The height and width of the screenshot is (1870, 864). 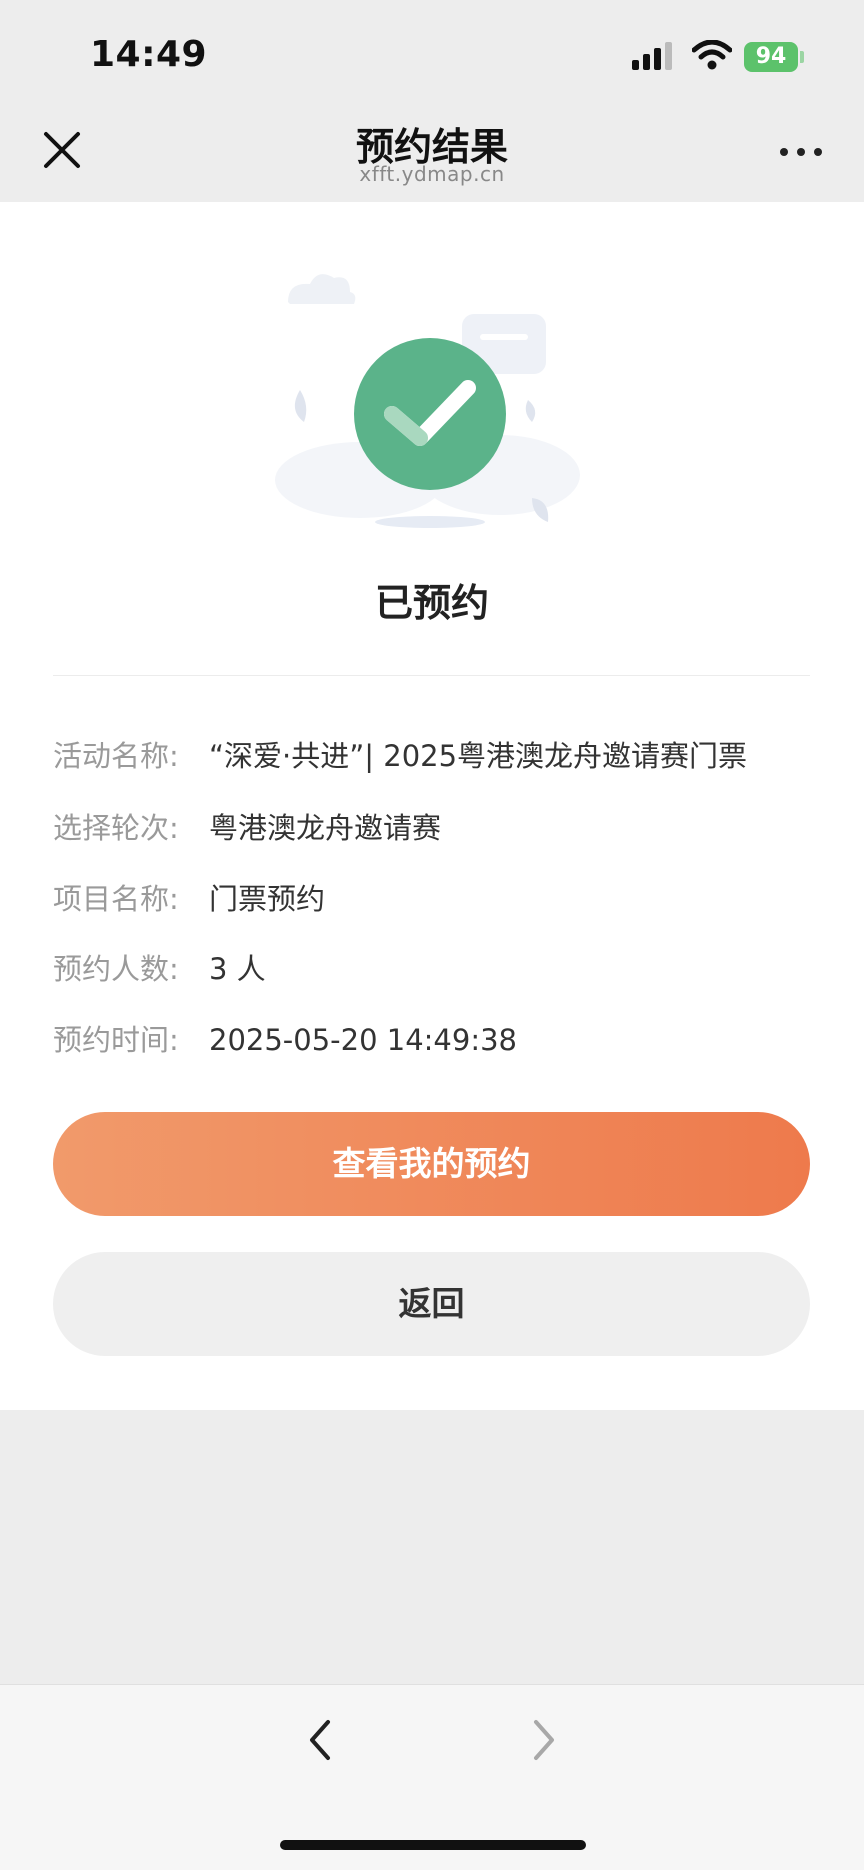 I want to click on battery-cap, so click(x=802, y=57).